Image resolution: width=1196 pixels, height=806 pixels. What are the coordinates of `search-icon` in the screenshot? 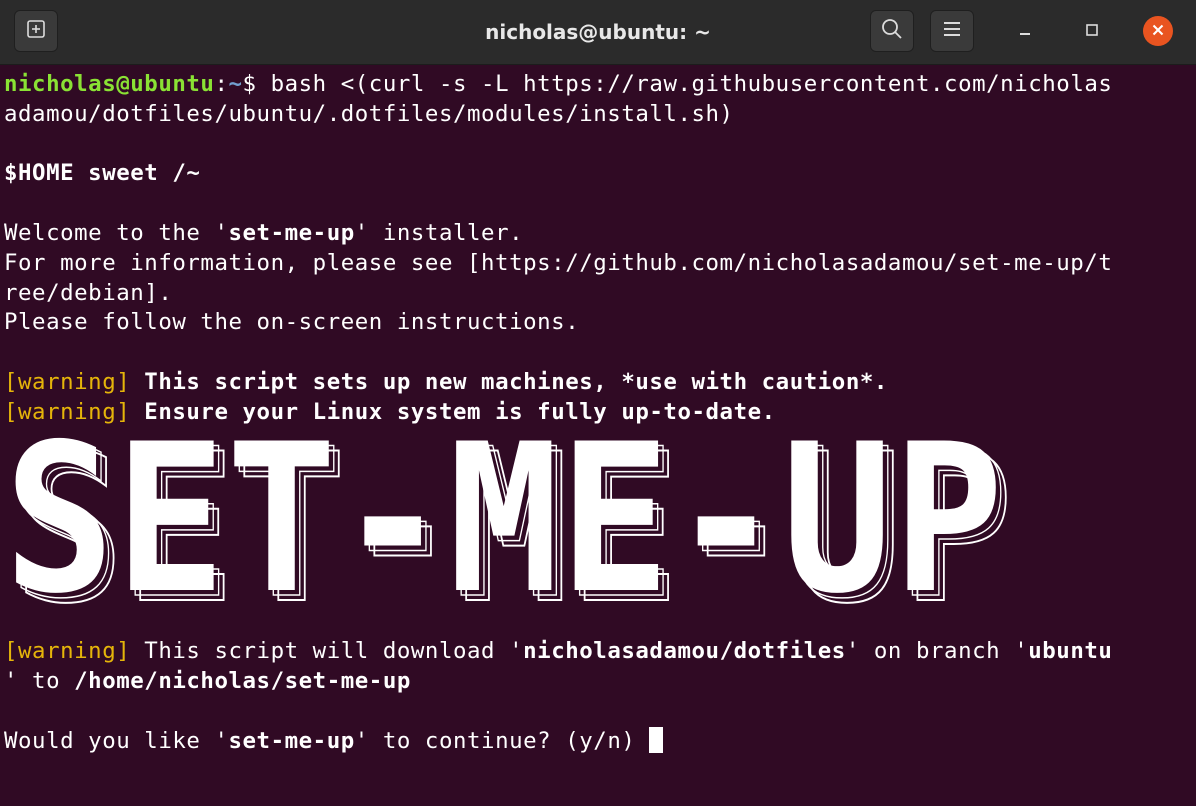 It's located at (892, 31).